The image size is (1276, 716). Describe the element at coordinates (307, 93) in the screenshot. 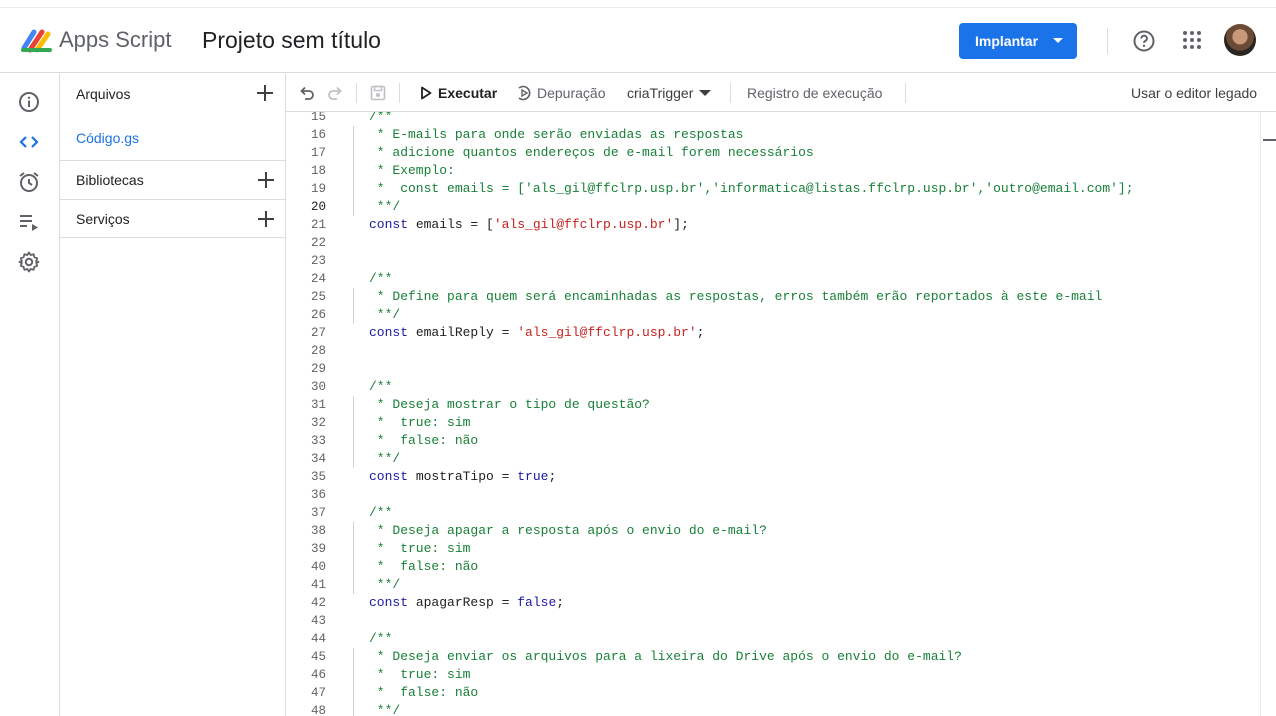

I see `undo-button` at that location.